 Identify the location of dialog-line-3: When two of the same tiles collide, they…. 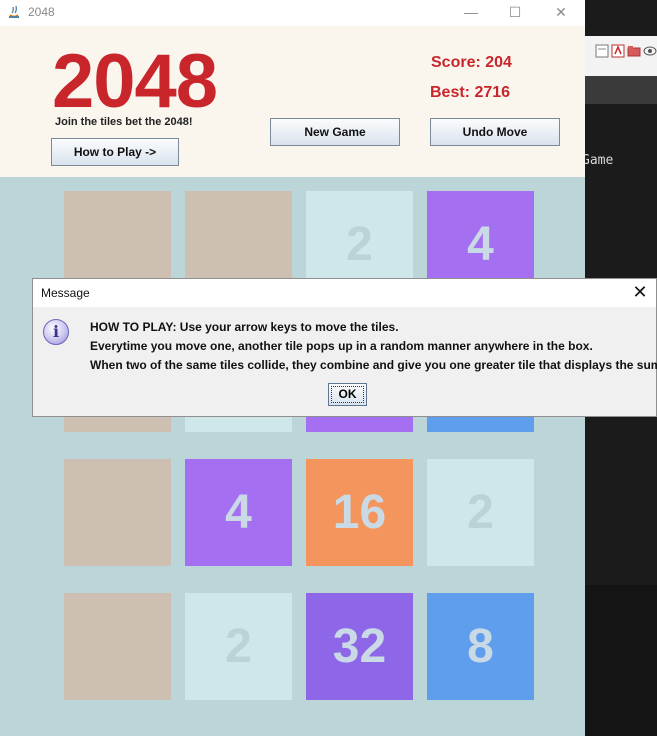
(373, 365).